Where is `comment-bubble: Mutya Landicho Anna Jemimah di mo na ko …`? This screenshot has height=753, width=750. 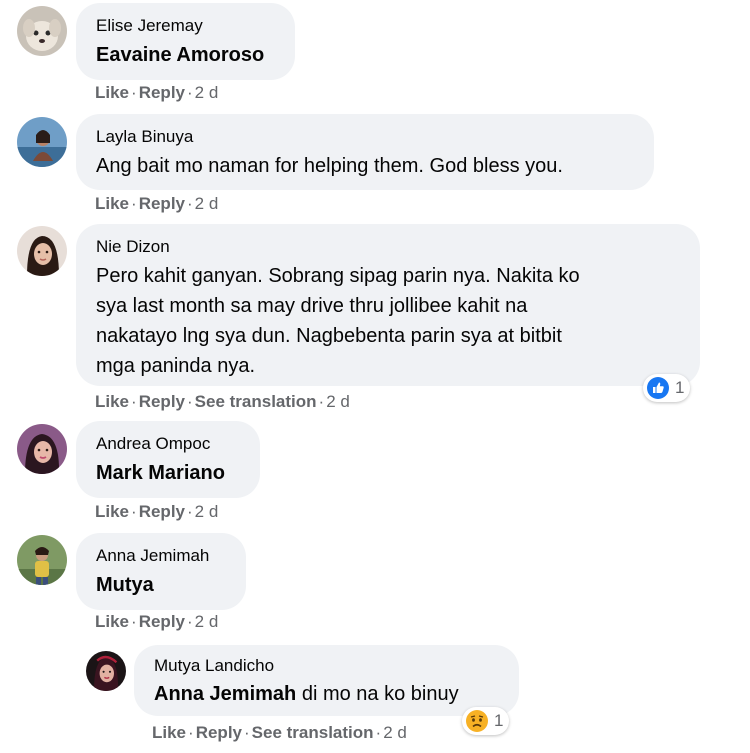
comment-bubble: Mutya Landicho Anna Jemimah di mo na ko … is located at coordinates (326, 680).